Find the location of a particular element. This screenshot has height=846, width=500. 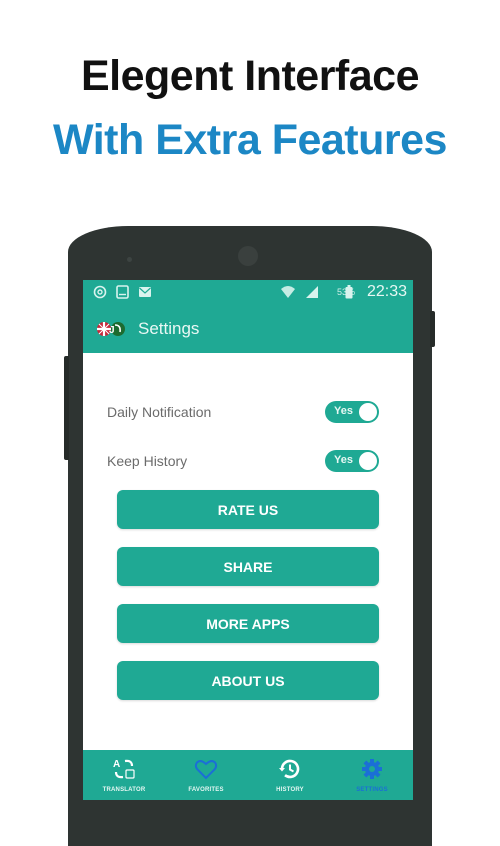

page-title: Settings is located at coordinates (169, 328).